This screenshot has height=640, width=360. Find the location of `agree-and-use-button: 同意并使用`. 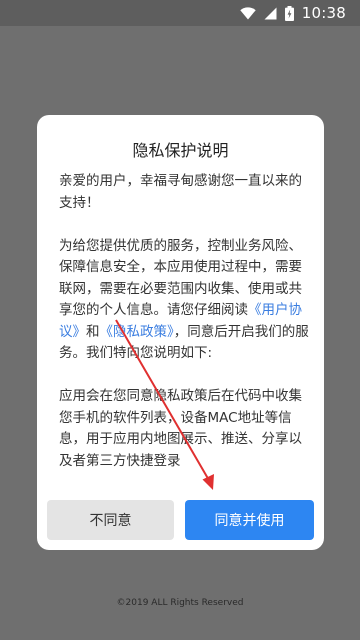

agree-and-use-button: 同意并使用 is located at coordinates (249, 520).